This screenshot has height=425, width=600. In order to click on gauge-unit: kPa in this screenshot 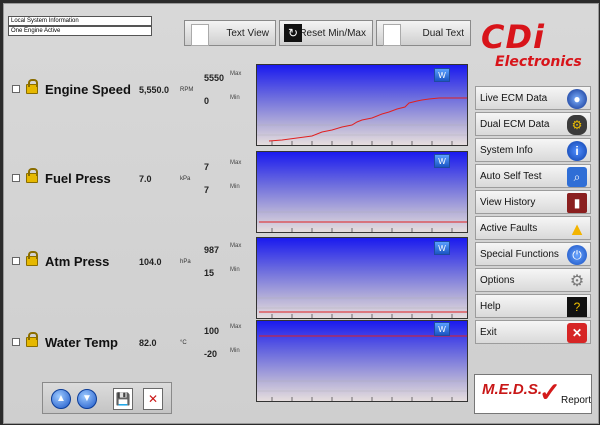, I will do `click(185, 179)`.